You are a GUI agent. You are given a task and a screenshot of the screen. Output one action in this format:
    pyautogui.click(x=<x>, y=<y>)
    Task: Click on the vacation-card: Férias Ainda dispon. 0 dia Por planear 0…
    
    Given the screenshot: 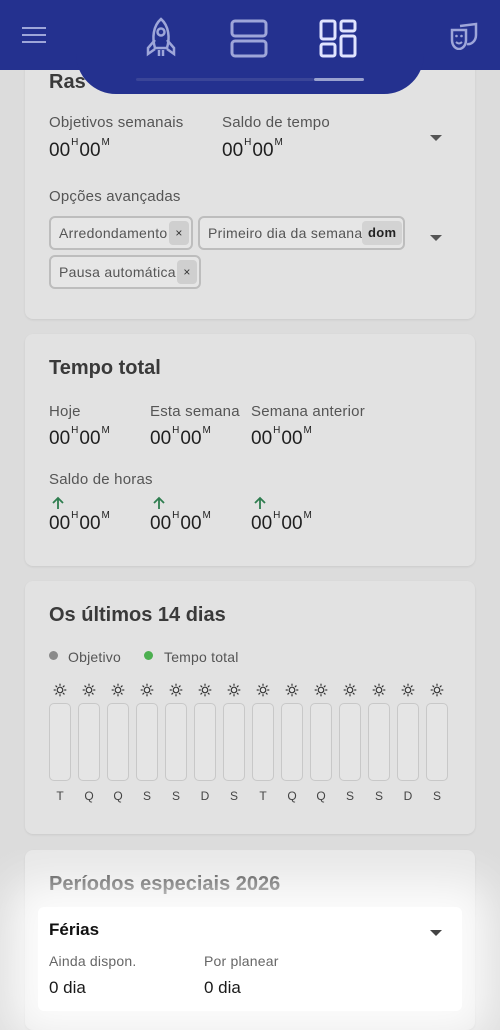 What is the action you would take?
    pyautogui.click(x=250, y=959)
    